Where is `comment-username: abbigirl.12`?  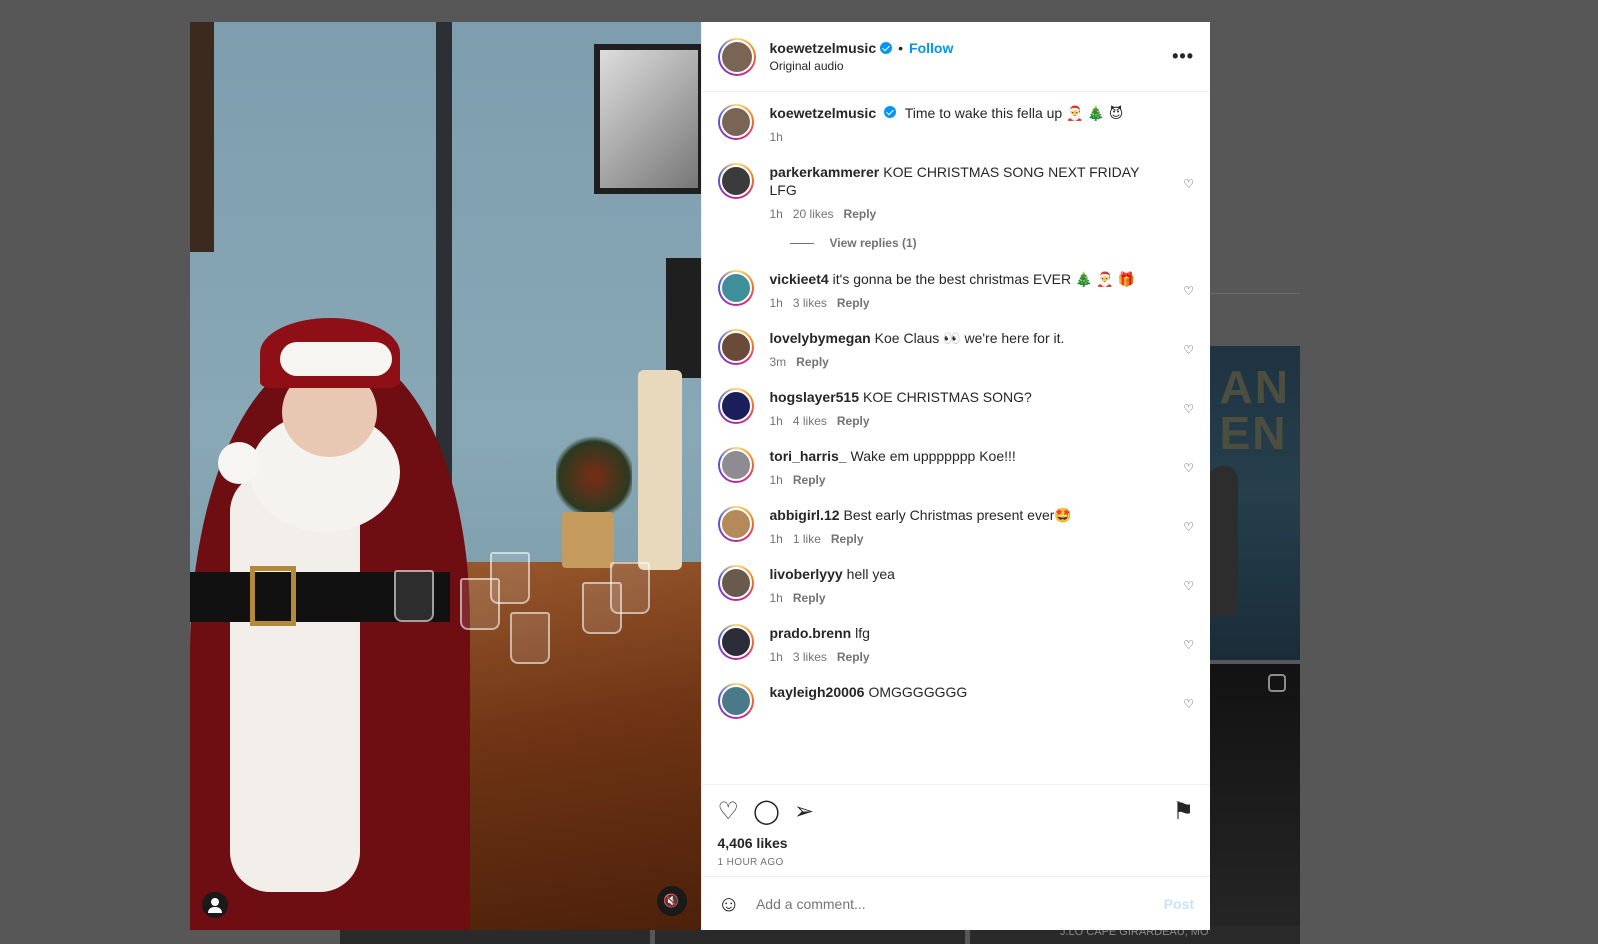 comment-username: abbigirl.12 is located at coordinates (805, 515).